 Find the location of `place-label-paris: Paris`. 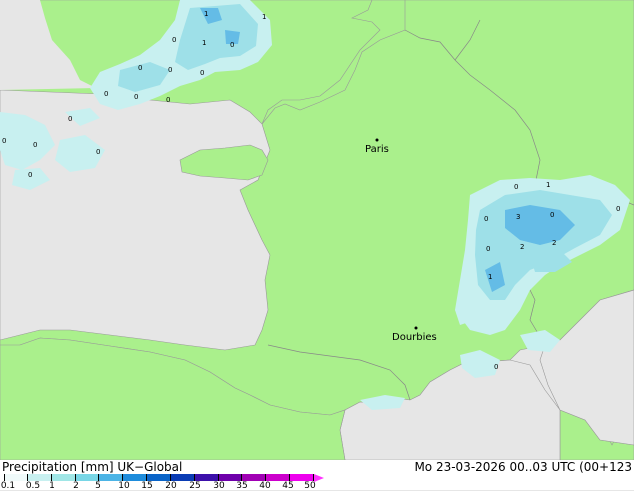

place-label-paris: Paris is located at coordinates (377, 149).